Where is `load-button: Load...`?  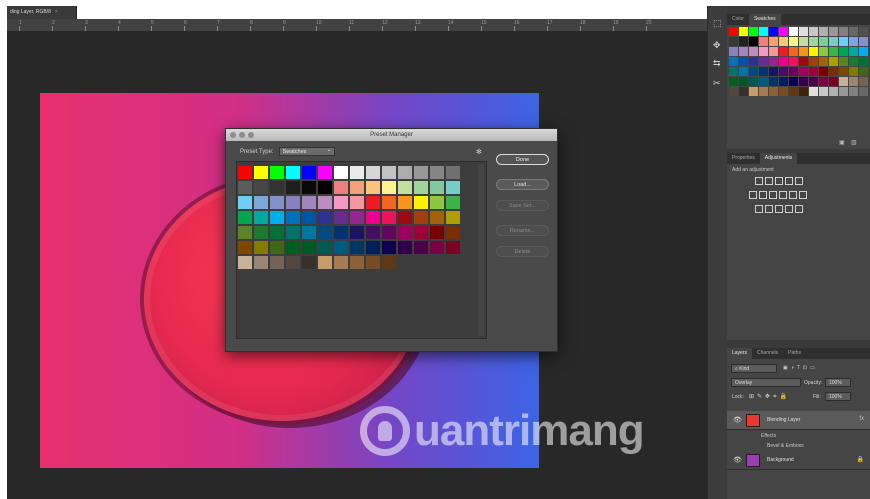 load-button: Load... is located at coordinates (522, 184).